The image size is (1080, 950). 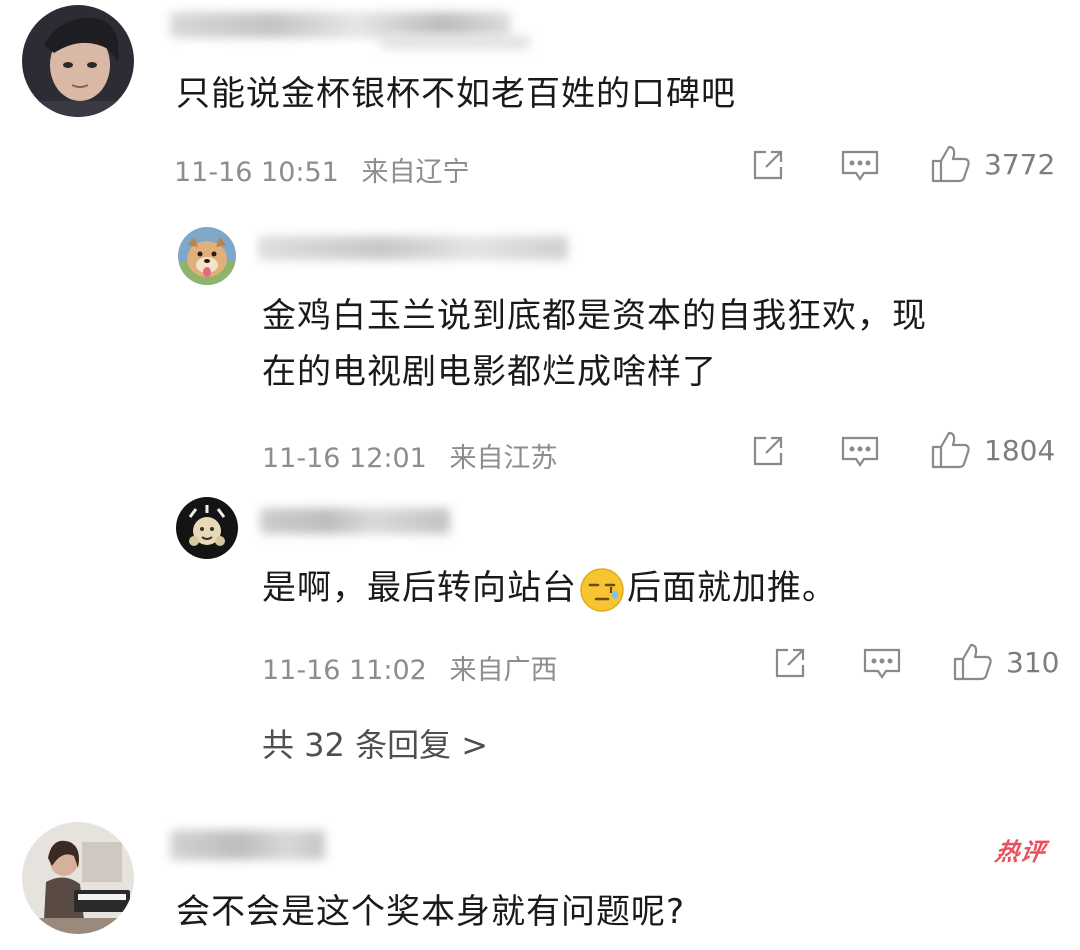 What do you see at coordinates (375, 743) in the screenshot?
I see `view-all-replies-link: 共 32 条回复 >` at bounding box center [375, 743].